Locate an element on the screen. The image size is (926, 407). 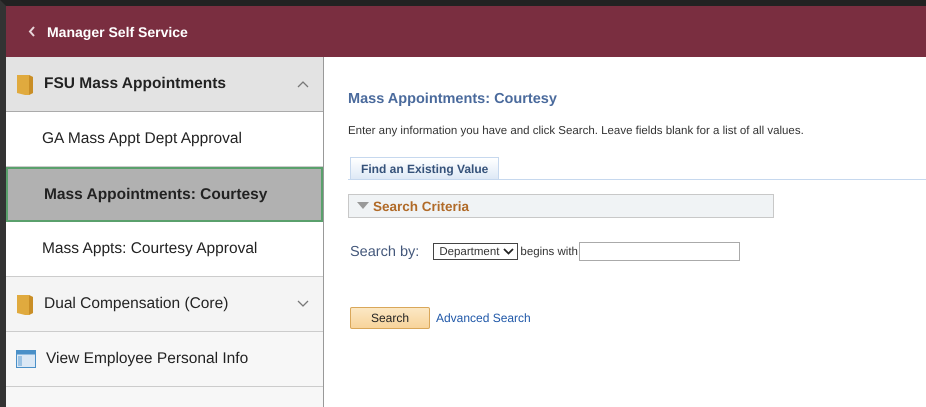
search-input-field is located at coordinates (659, 251).